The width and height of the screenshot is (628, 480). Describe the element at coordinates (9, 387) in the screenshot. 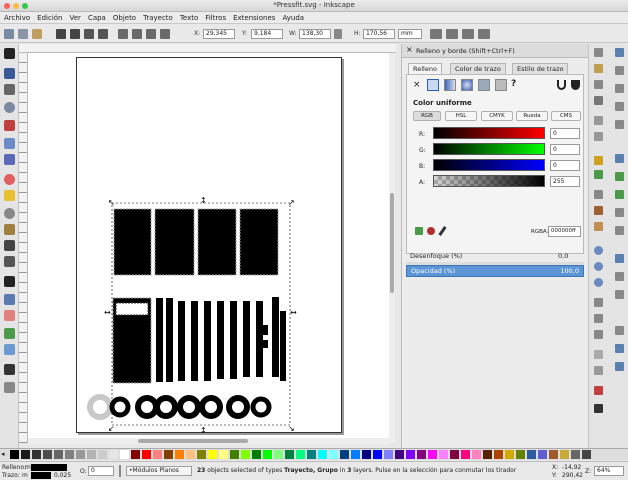

I see `connector-tool-icon` at that location.